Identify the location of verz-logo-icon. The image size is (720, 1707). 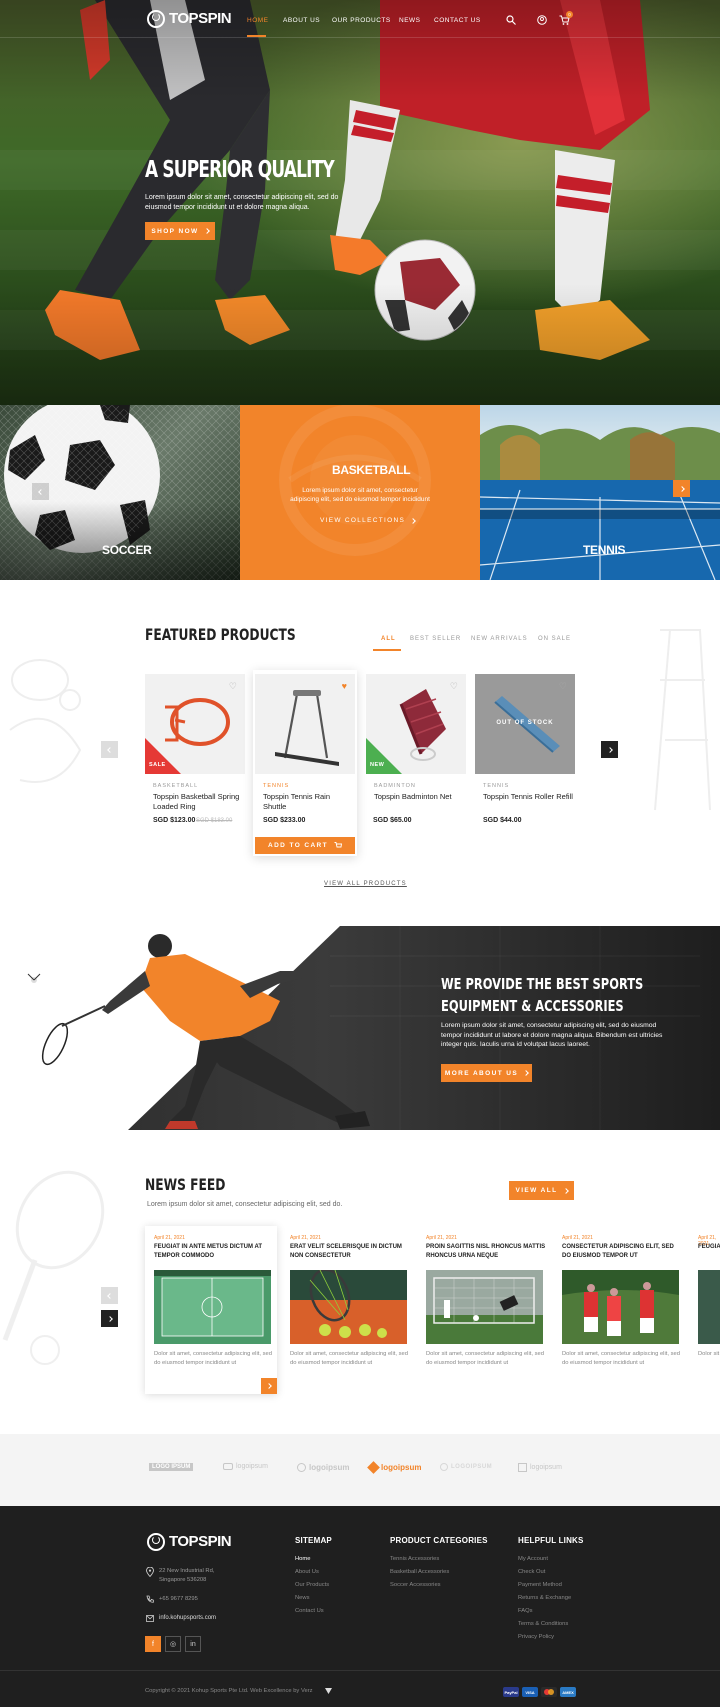
(328, 1691).